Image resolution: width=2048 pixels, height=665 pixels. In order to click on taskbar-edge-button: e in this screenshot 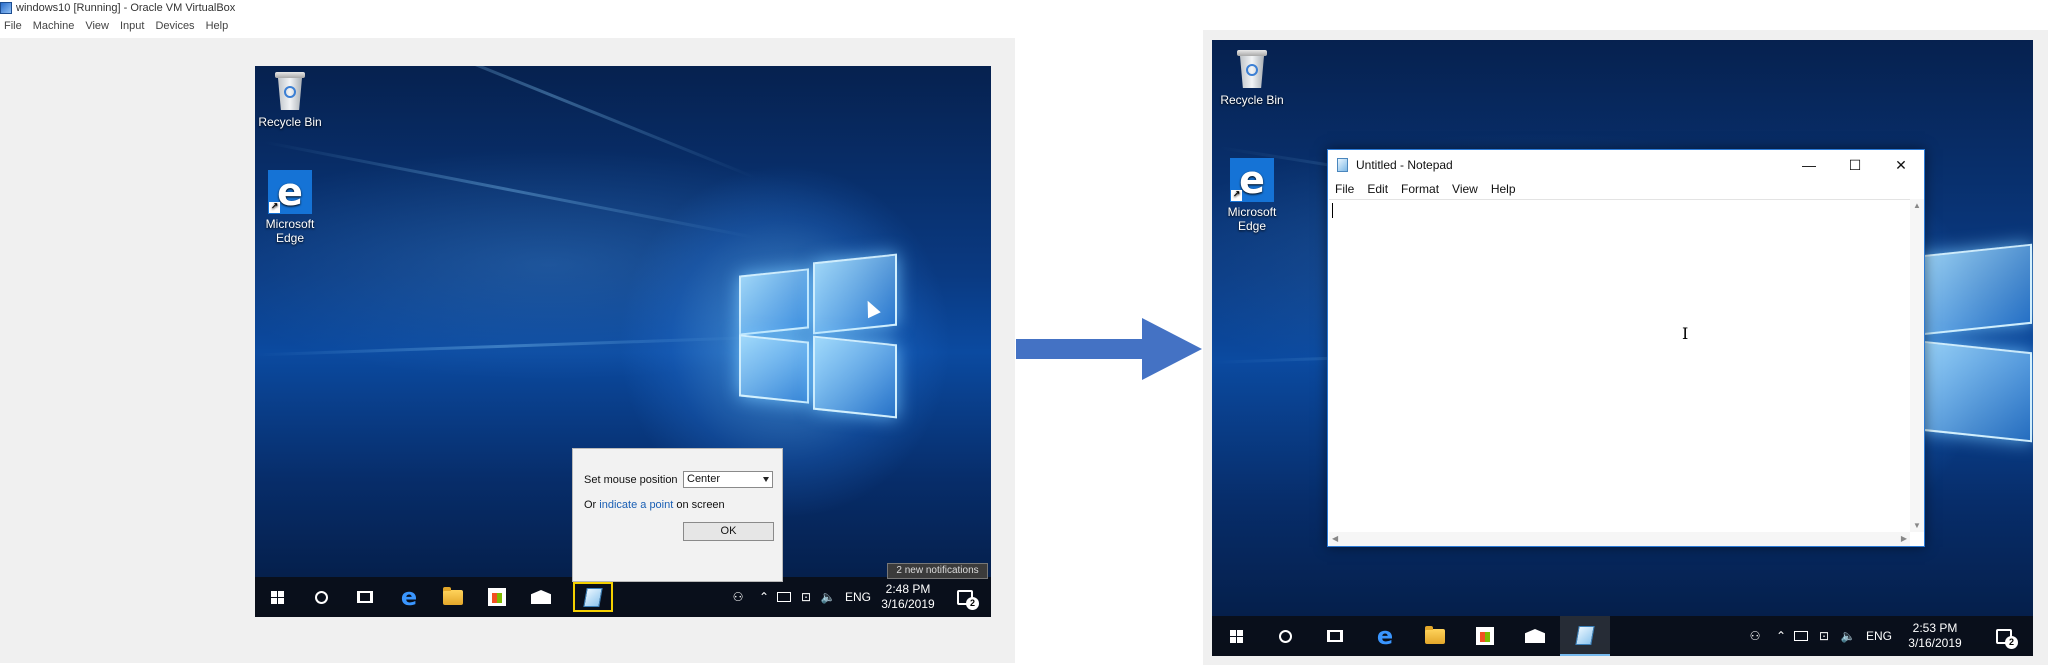, I will do `click(409, 597)`.